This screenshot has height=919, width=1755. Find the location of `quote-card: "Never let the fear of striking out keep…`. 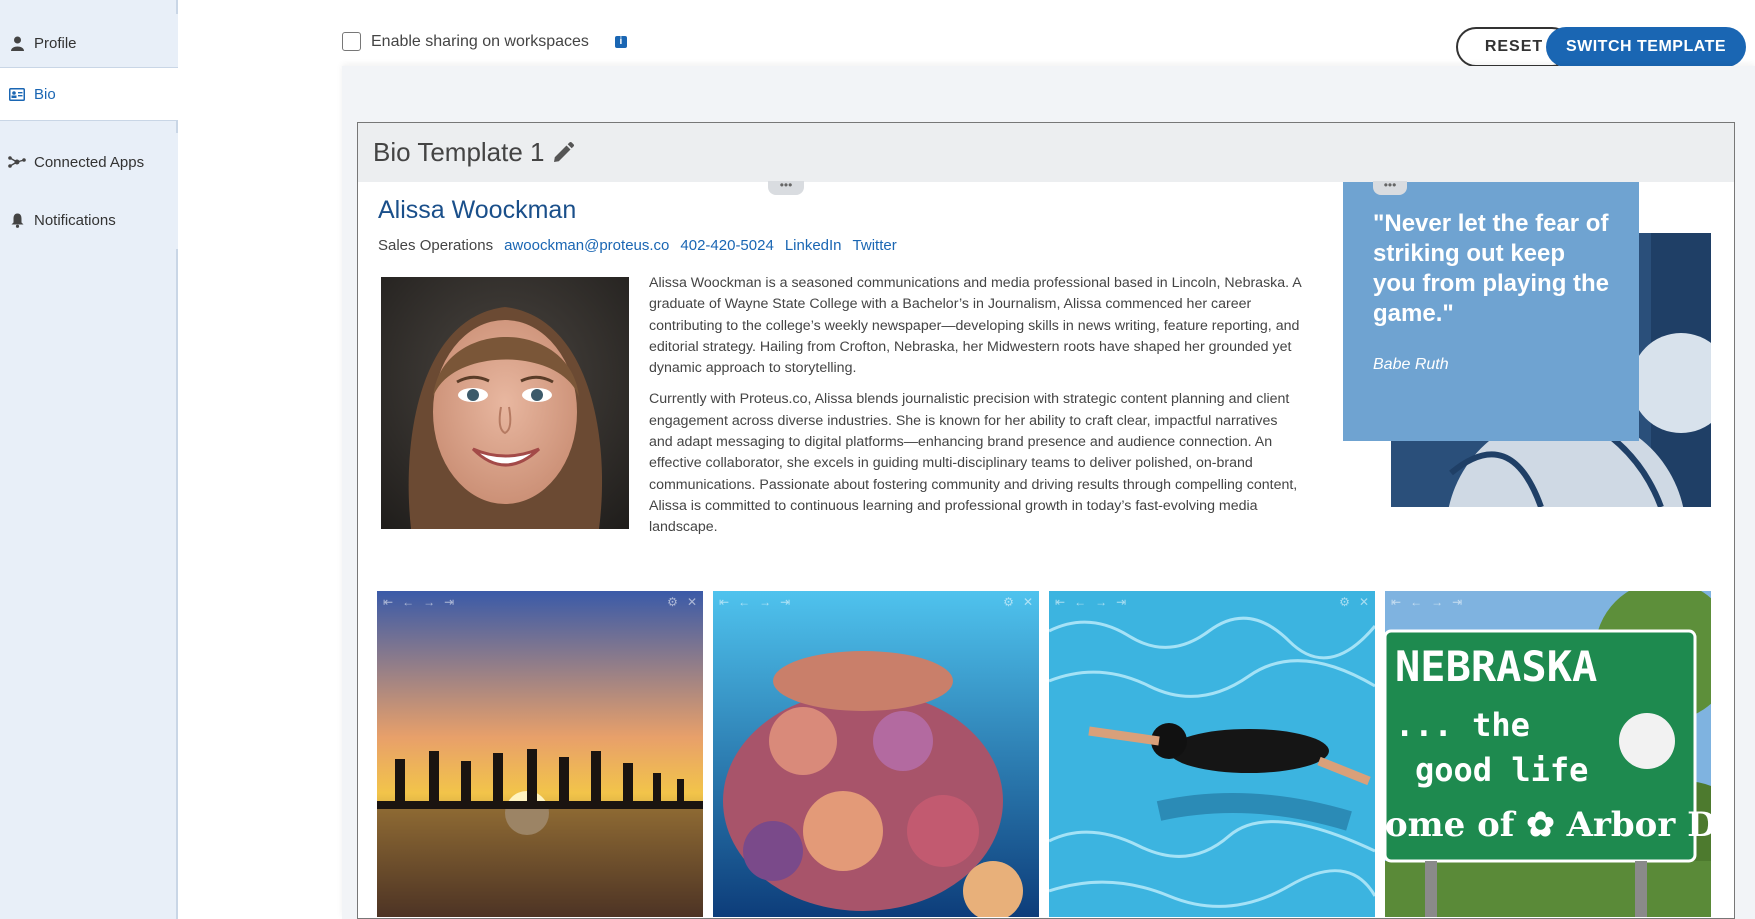

quote-card: "Never let the fear of striking out keep… is located at coordinates (1491, 311).